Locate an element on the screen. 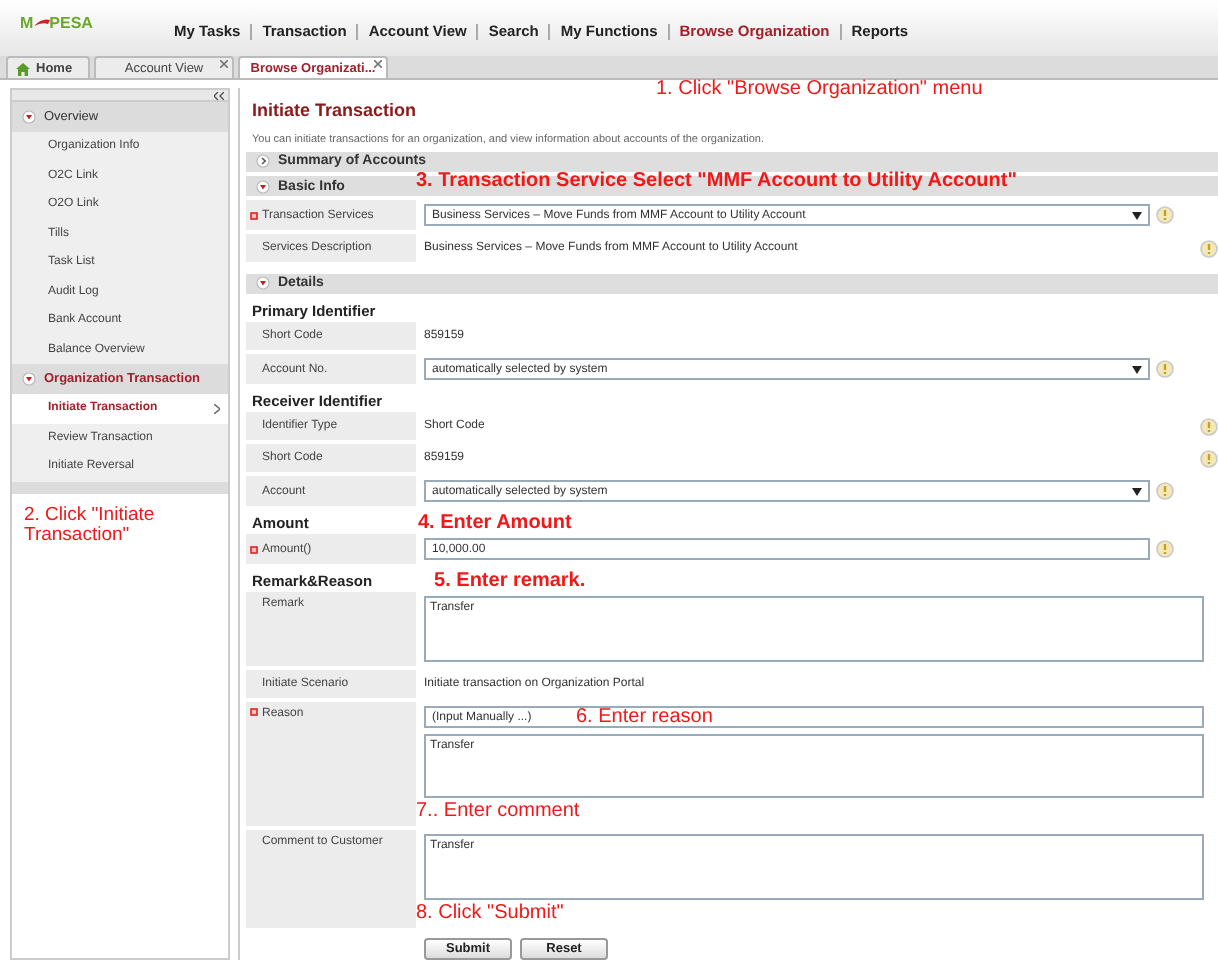 This screenshot has width=1218, height=960. annotation: 6. Enter reason is located at coordinates (644, 717).